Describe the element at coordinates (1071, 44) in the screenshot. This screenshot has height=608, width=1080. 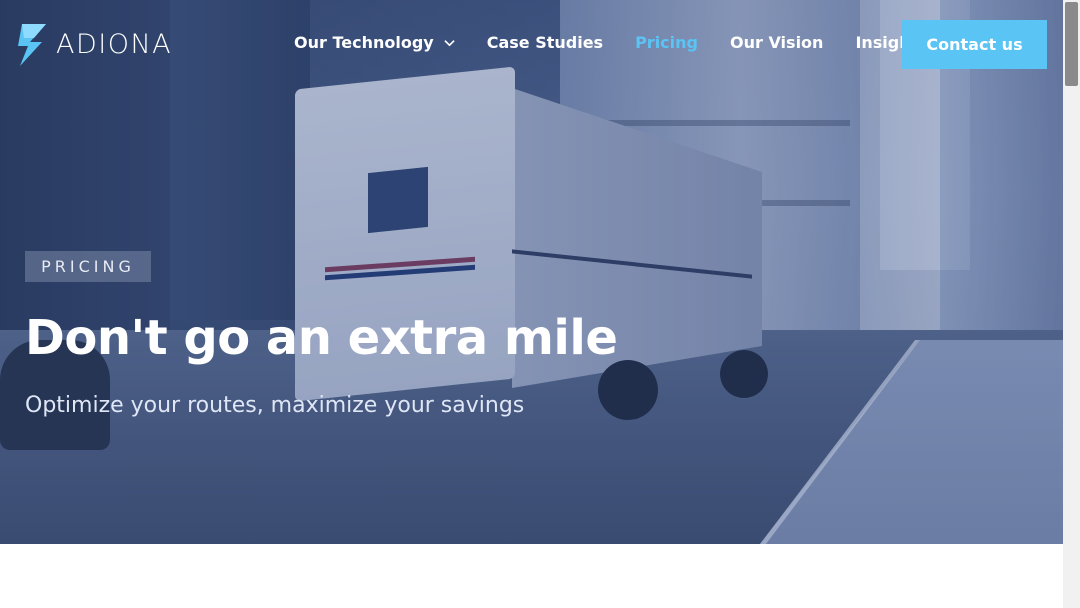
I see `scrollbar-thumb` at that location.